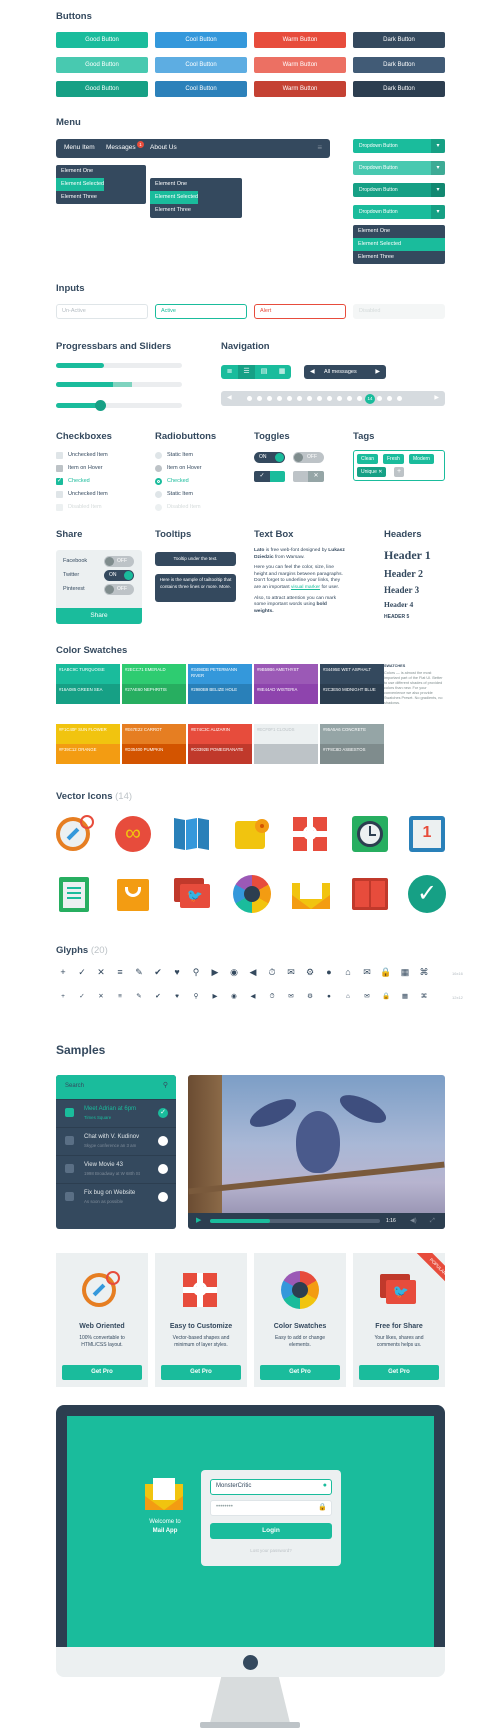  I want to click on cool-button-pressed: Cool Button, so click(201, 89).